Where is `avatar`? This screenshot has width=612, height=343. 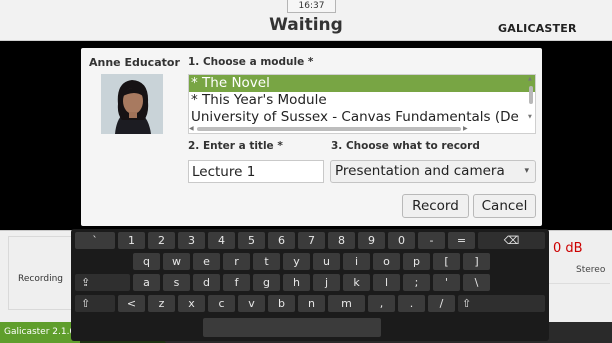
avatar is located at coordinates (132, 104).